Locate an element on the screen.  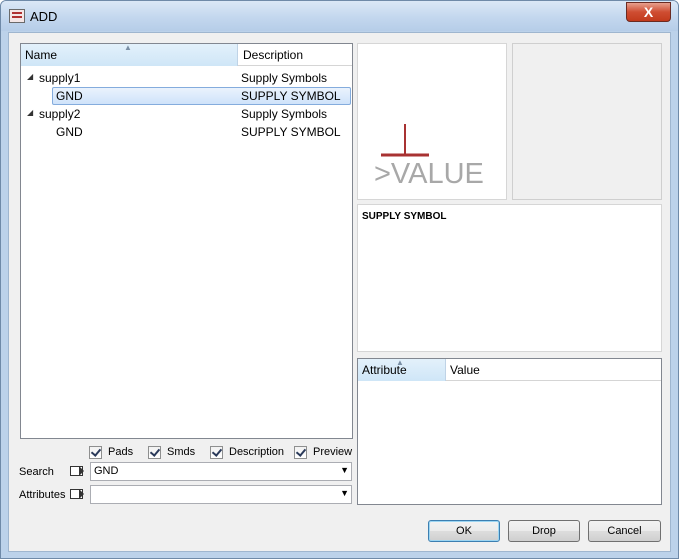
tree-row-device: GND SUPPLY SYMBOL is located at coordinates (186, 132).